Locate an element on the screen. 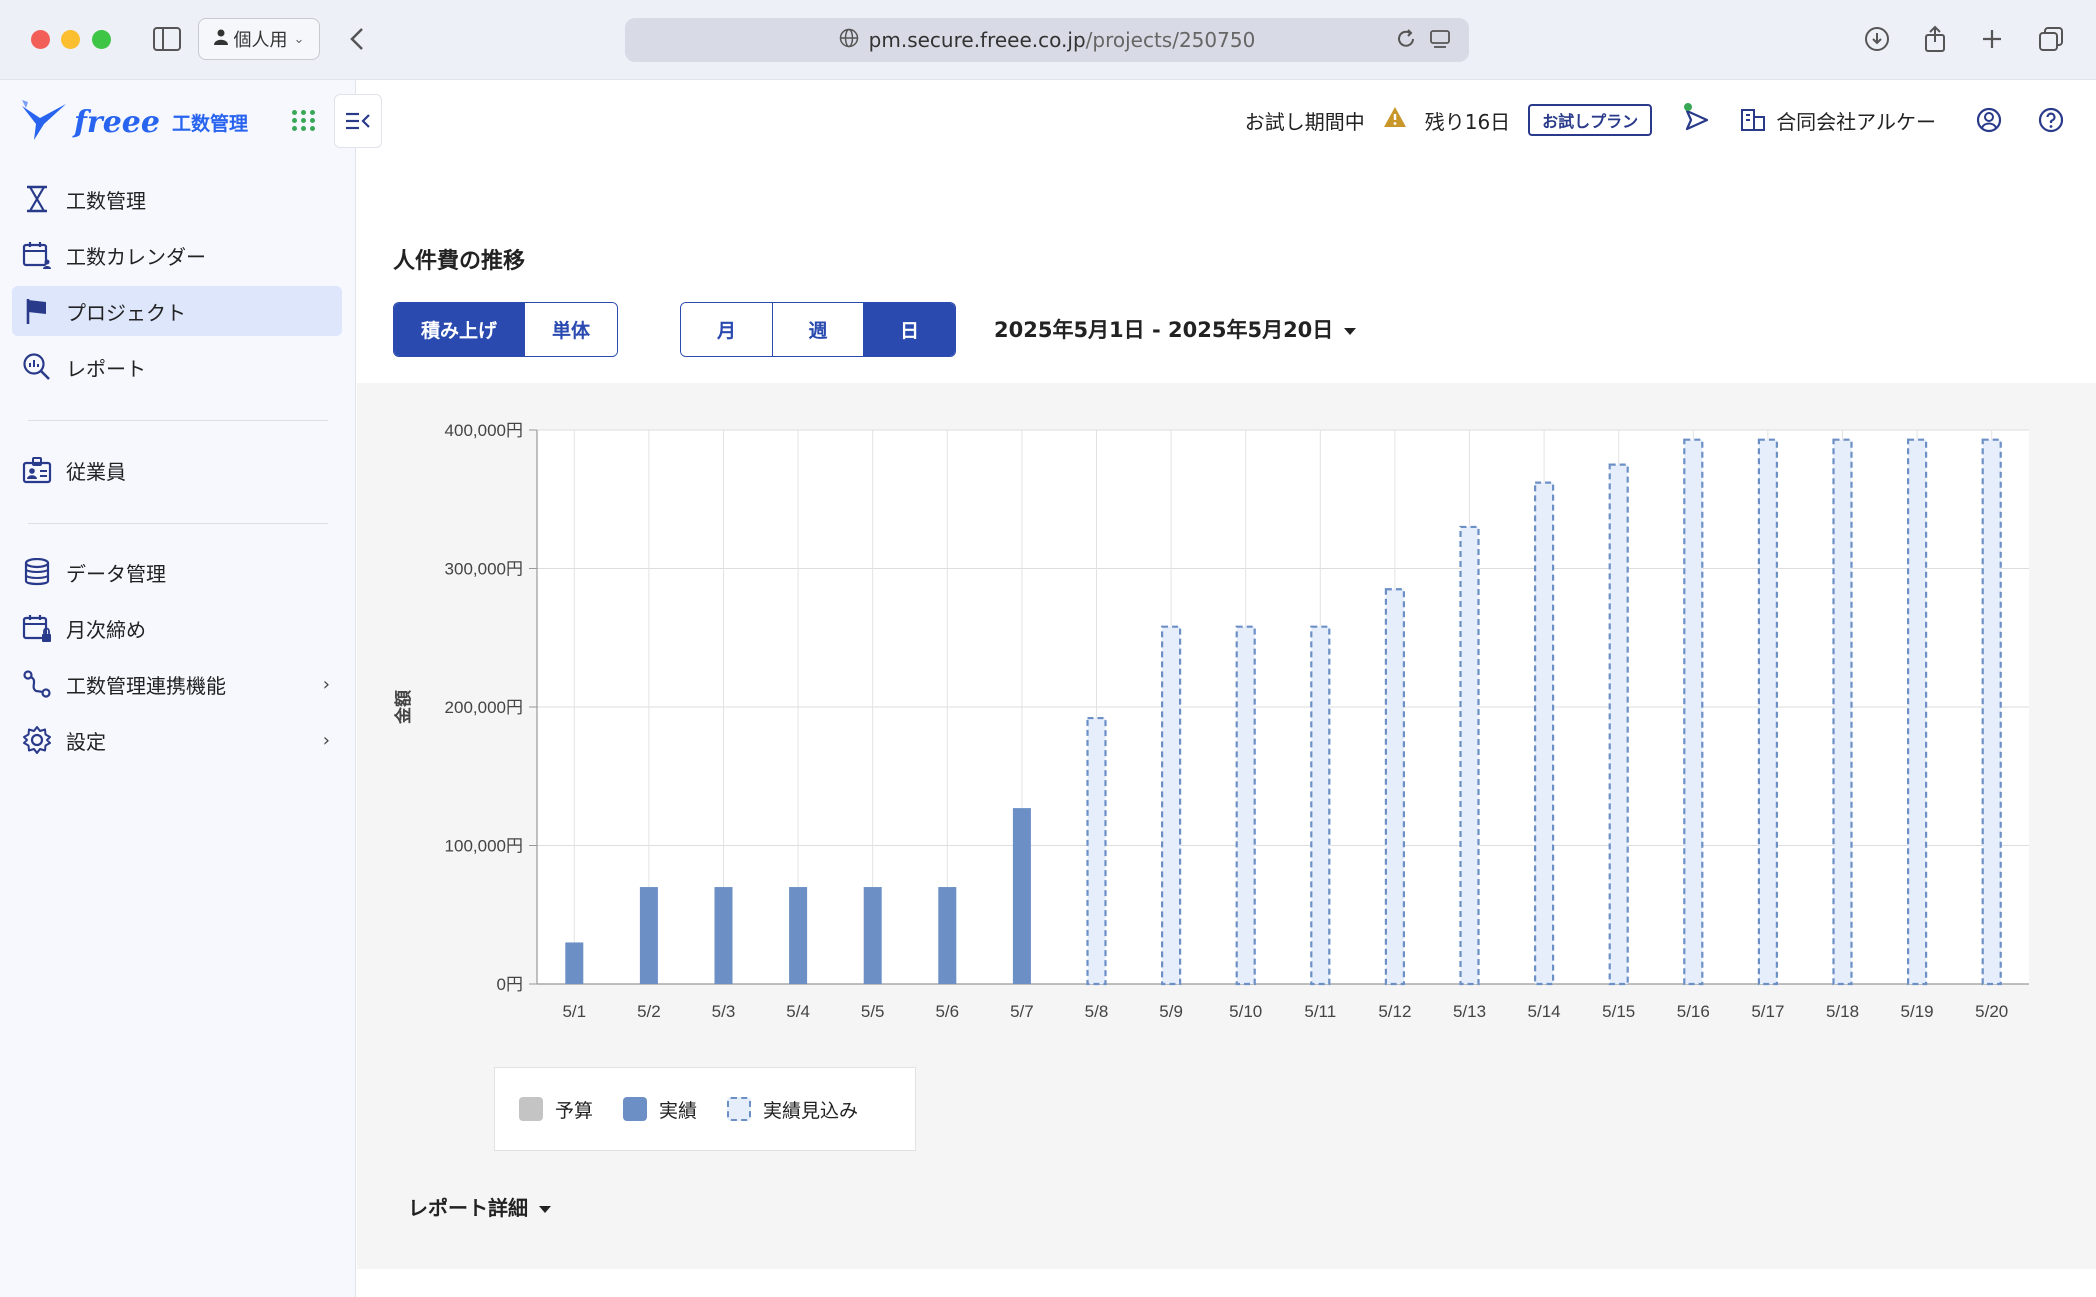  new-tab-icon is located at coordinates (1992, 39).